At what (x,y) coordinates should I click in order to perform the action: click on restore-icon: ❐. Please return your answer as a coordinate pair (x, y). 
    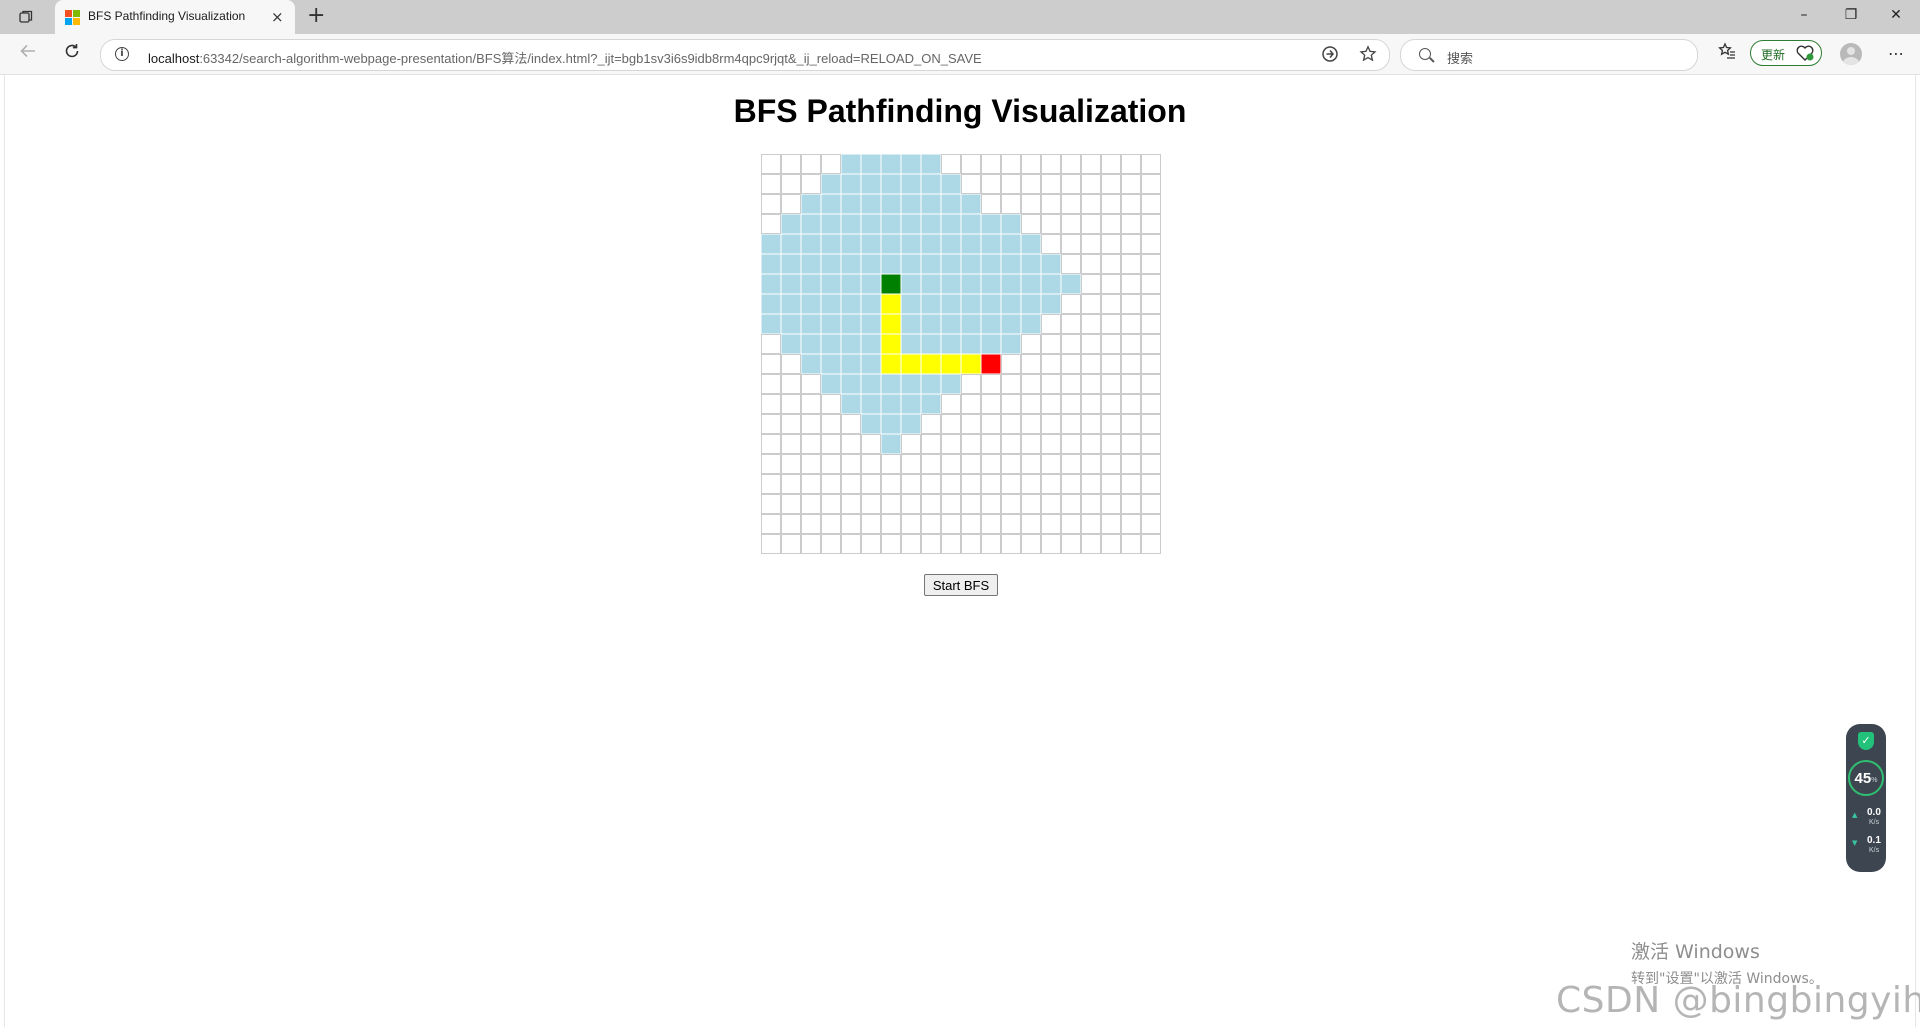
    Looking at the image, I should click on (1851, 15).